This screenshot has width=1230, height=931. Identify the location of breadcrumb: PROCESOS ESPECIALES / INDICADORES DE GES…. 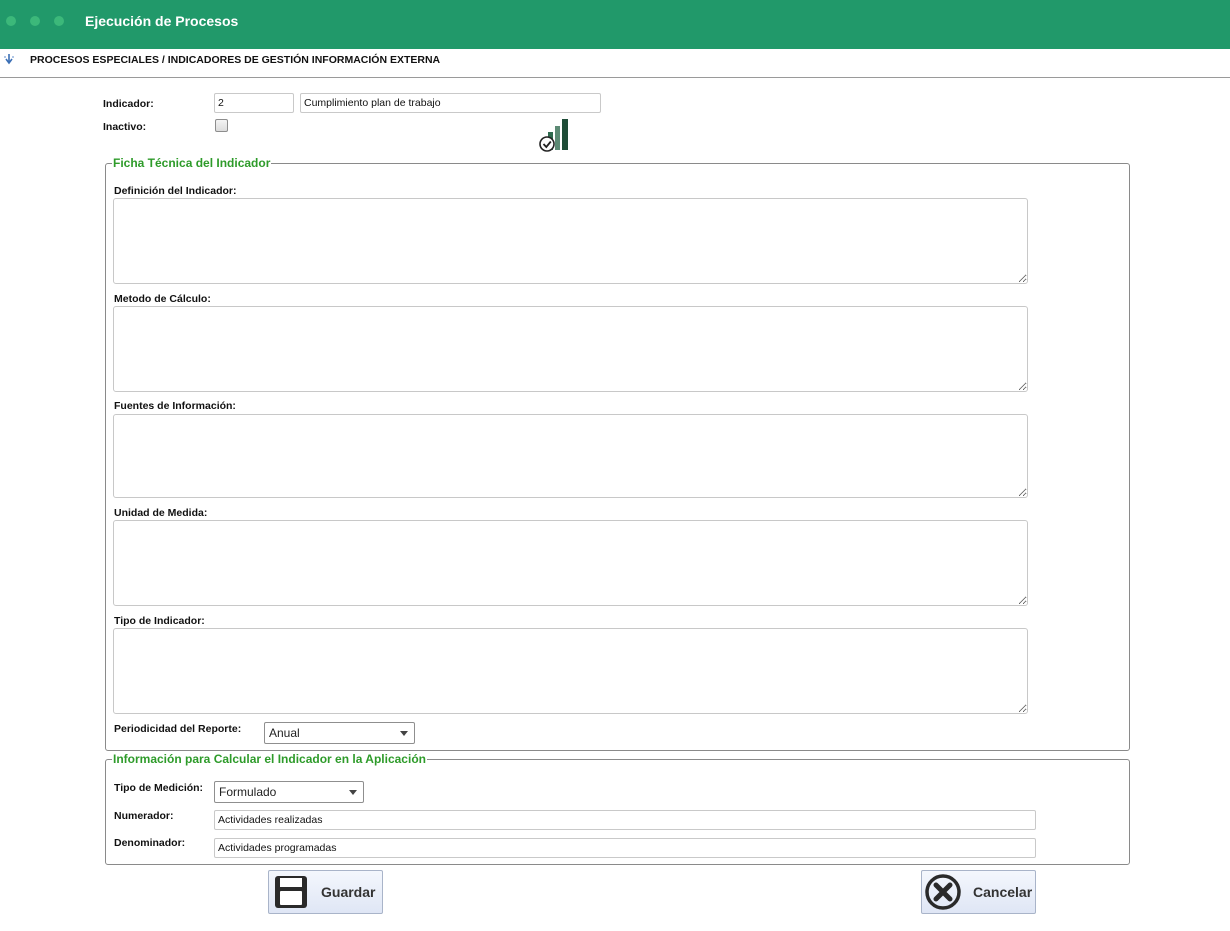
(615, 63).